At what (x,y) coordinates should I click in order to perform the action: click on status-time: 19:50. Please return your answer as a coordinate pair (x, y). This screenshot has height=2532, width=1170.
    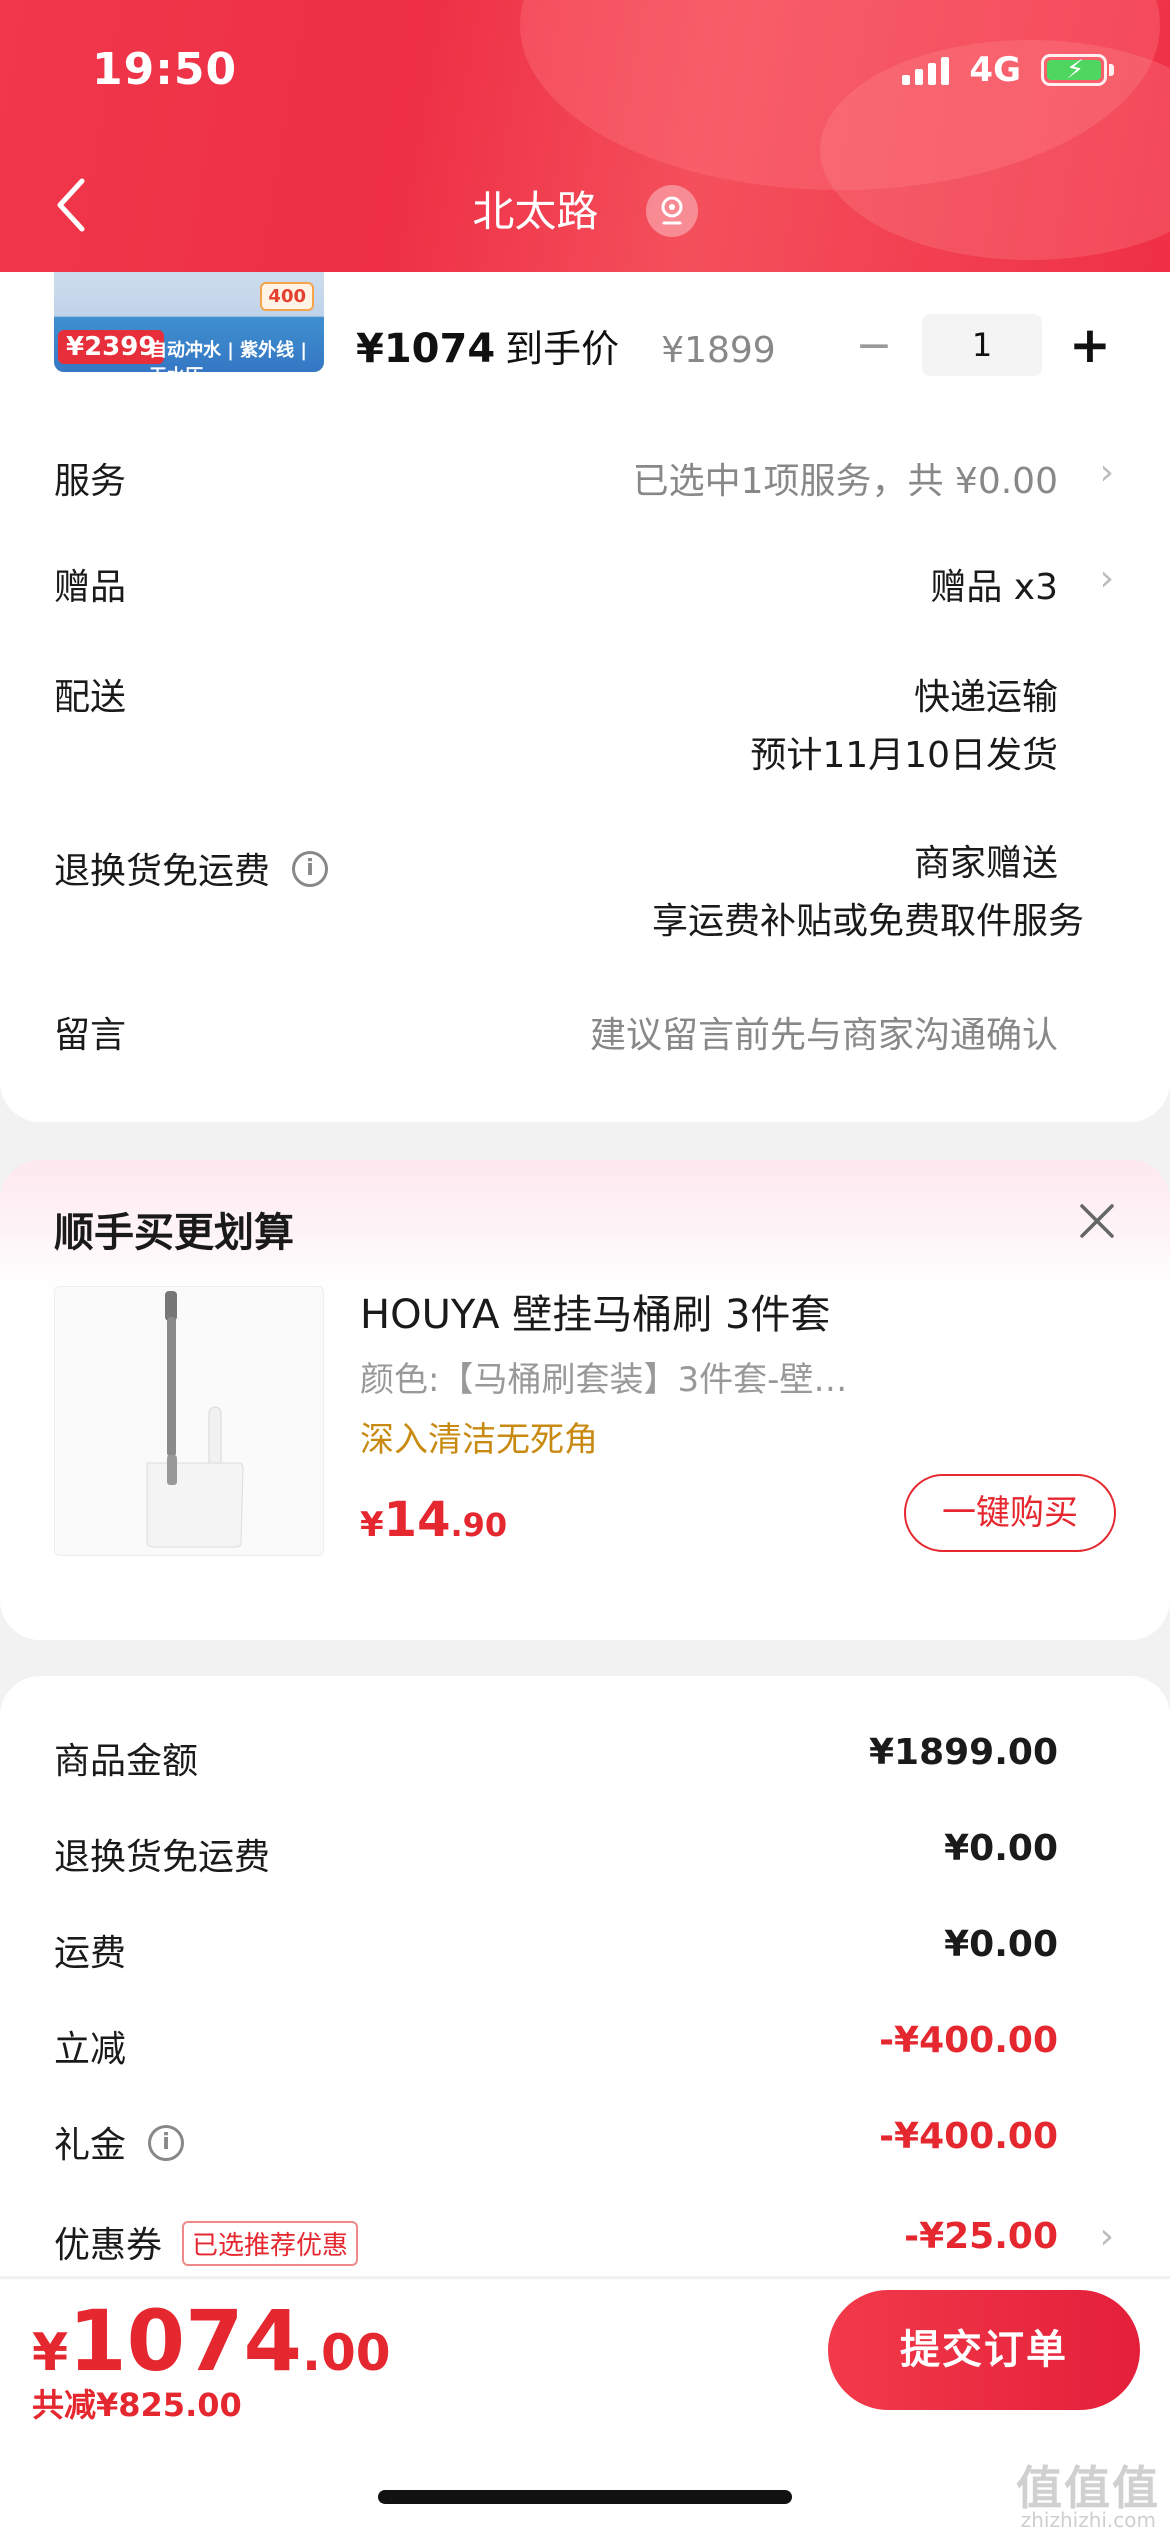
    Looking at the image, I should click on (165, 69).